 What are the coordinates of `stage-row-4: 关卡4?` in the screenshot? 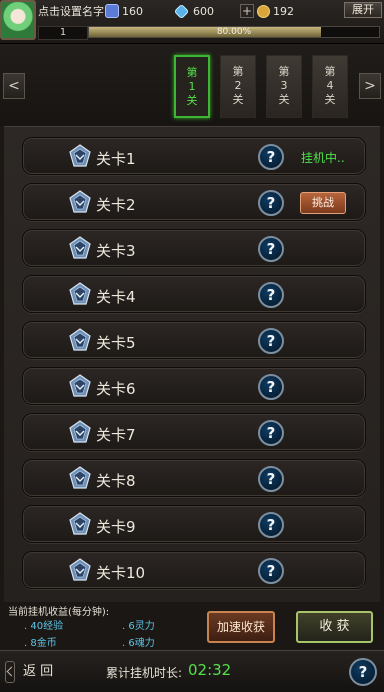 It's located at (194, 294).